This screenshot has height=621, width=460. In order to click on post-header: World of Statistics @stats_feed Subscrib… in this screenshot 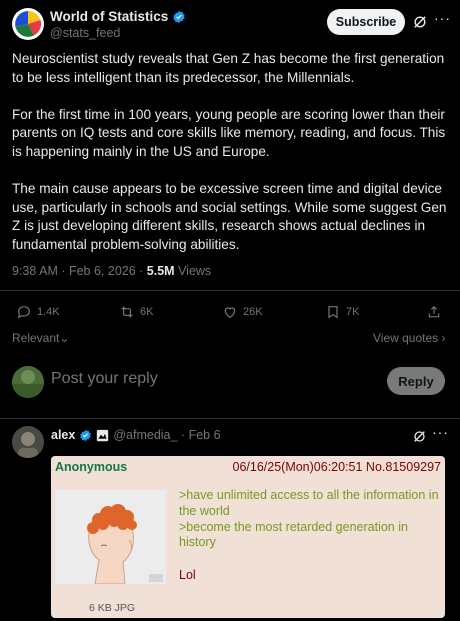, I will do `click(231, 26)`.